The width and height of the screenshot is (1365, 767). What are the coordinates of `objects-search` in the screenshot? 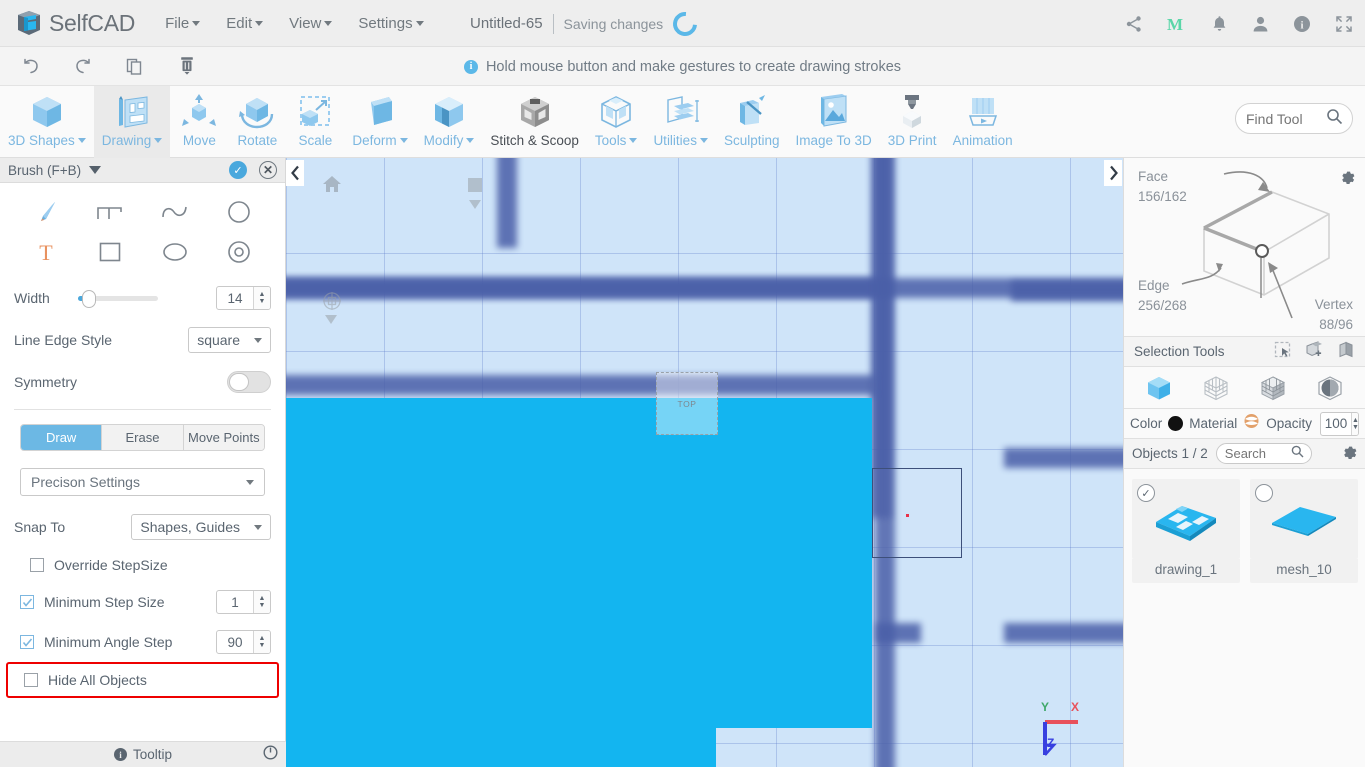 It's located at (1263, 453).